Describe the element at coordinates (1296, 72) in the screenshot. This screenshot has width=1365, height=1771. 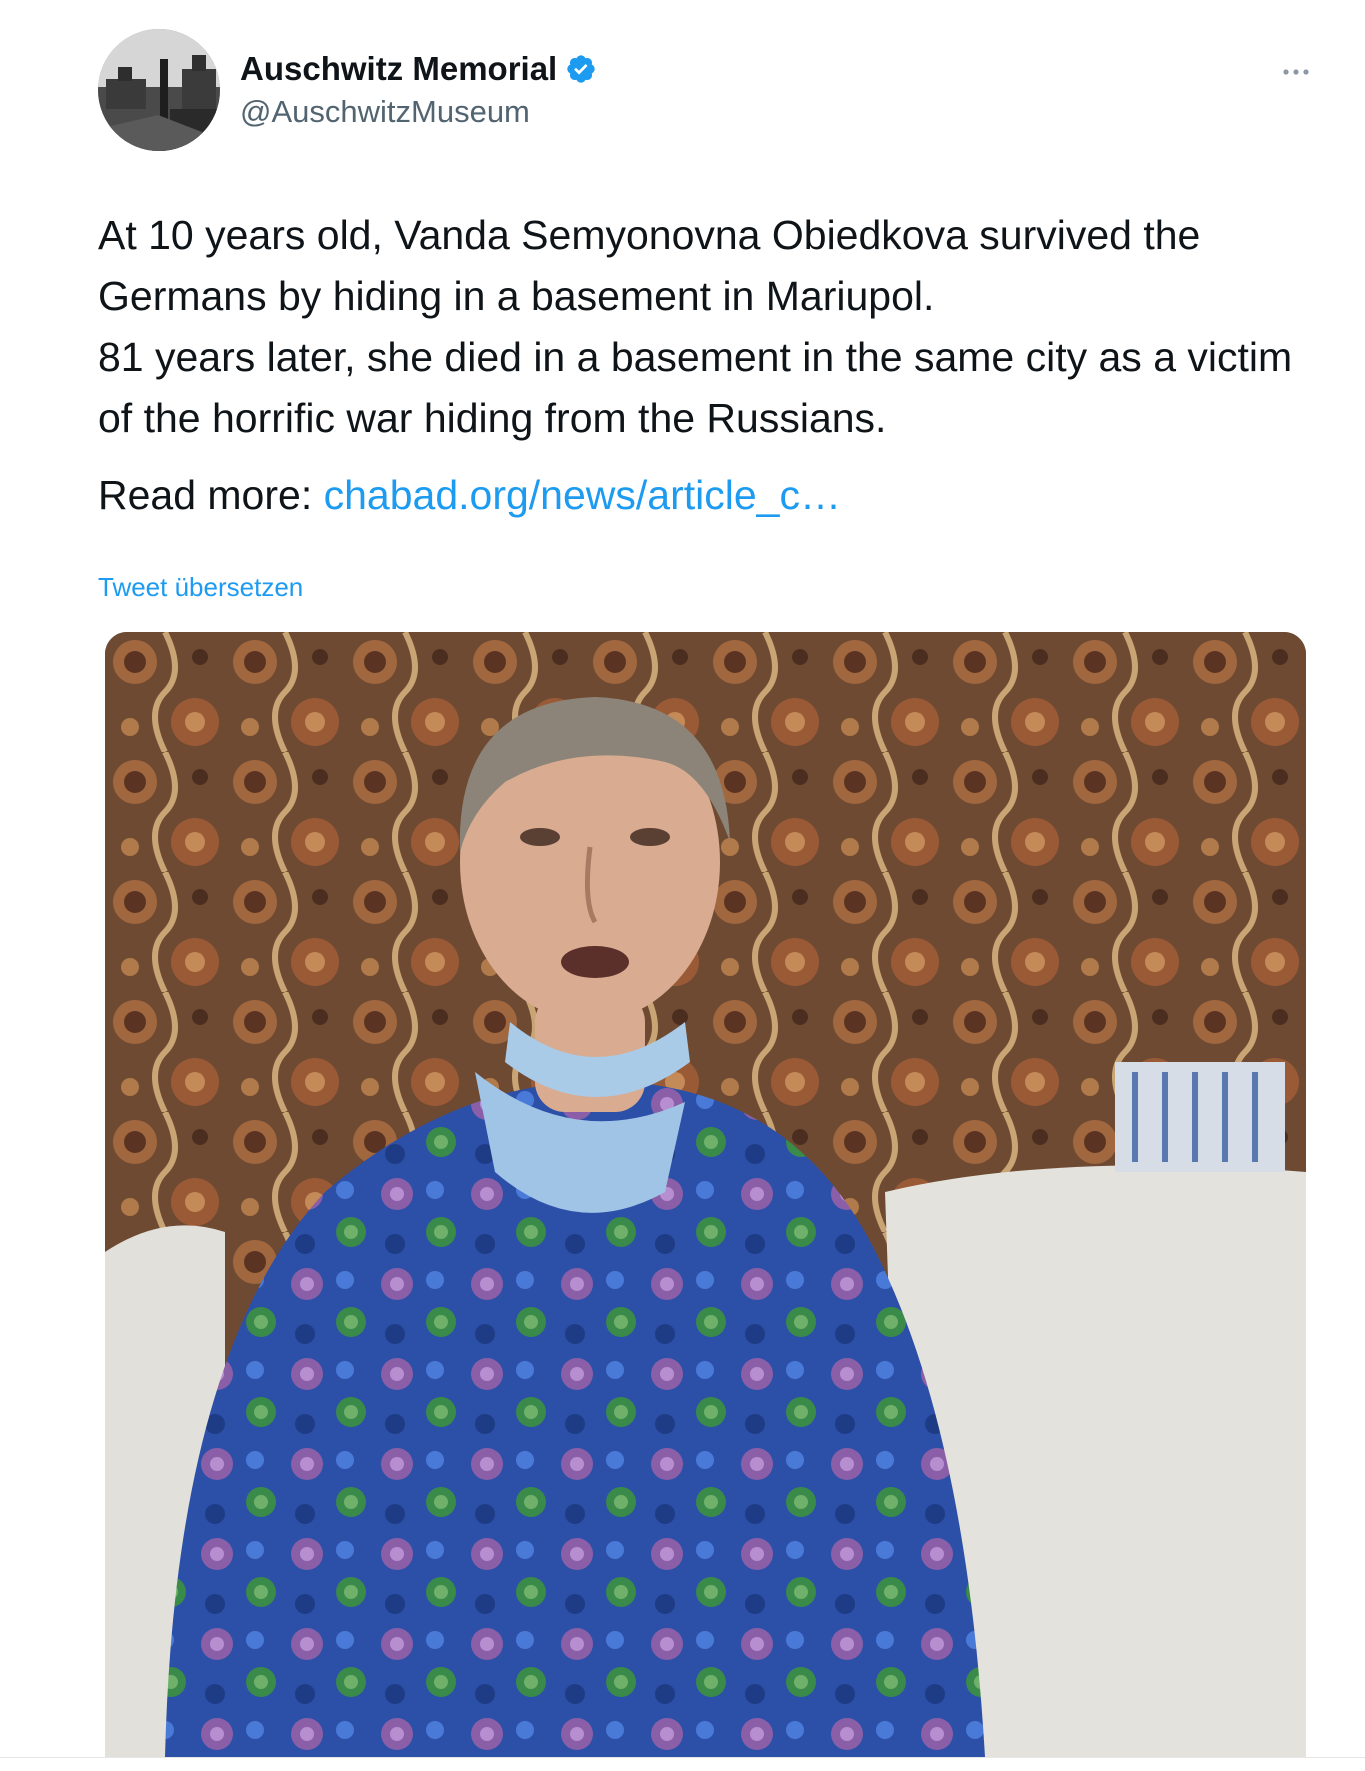
I see `more-options-icon` at that location.